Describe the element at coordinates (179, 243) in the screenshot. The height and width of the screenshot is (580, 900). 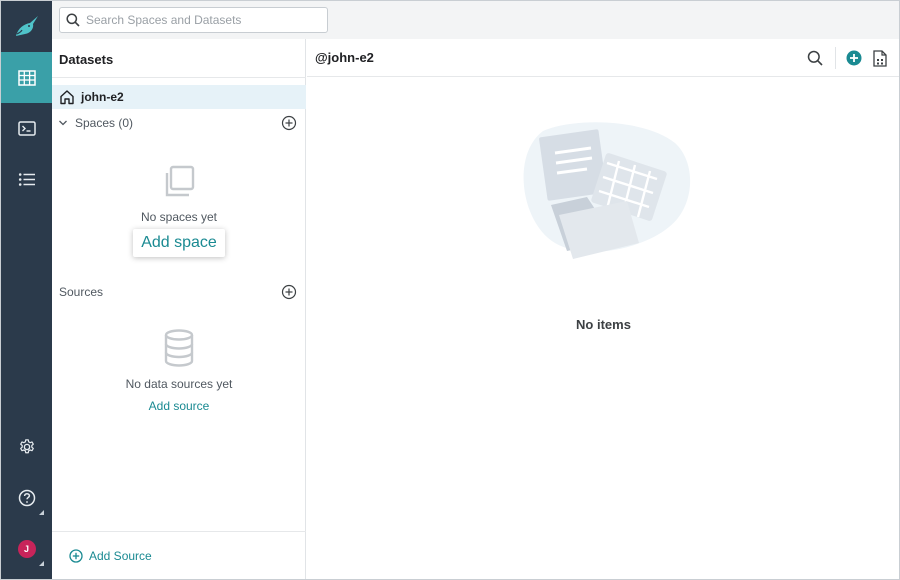
I see `add-space-button: Add space` at that location.